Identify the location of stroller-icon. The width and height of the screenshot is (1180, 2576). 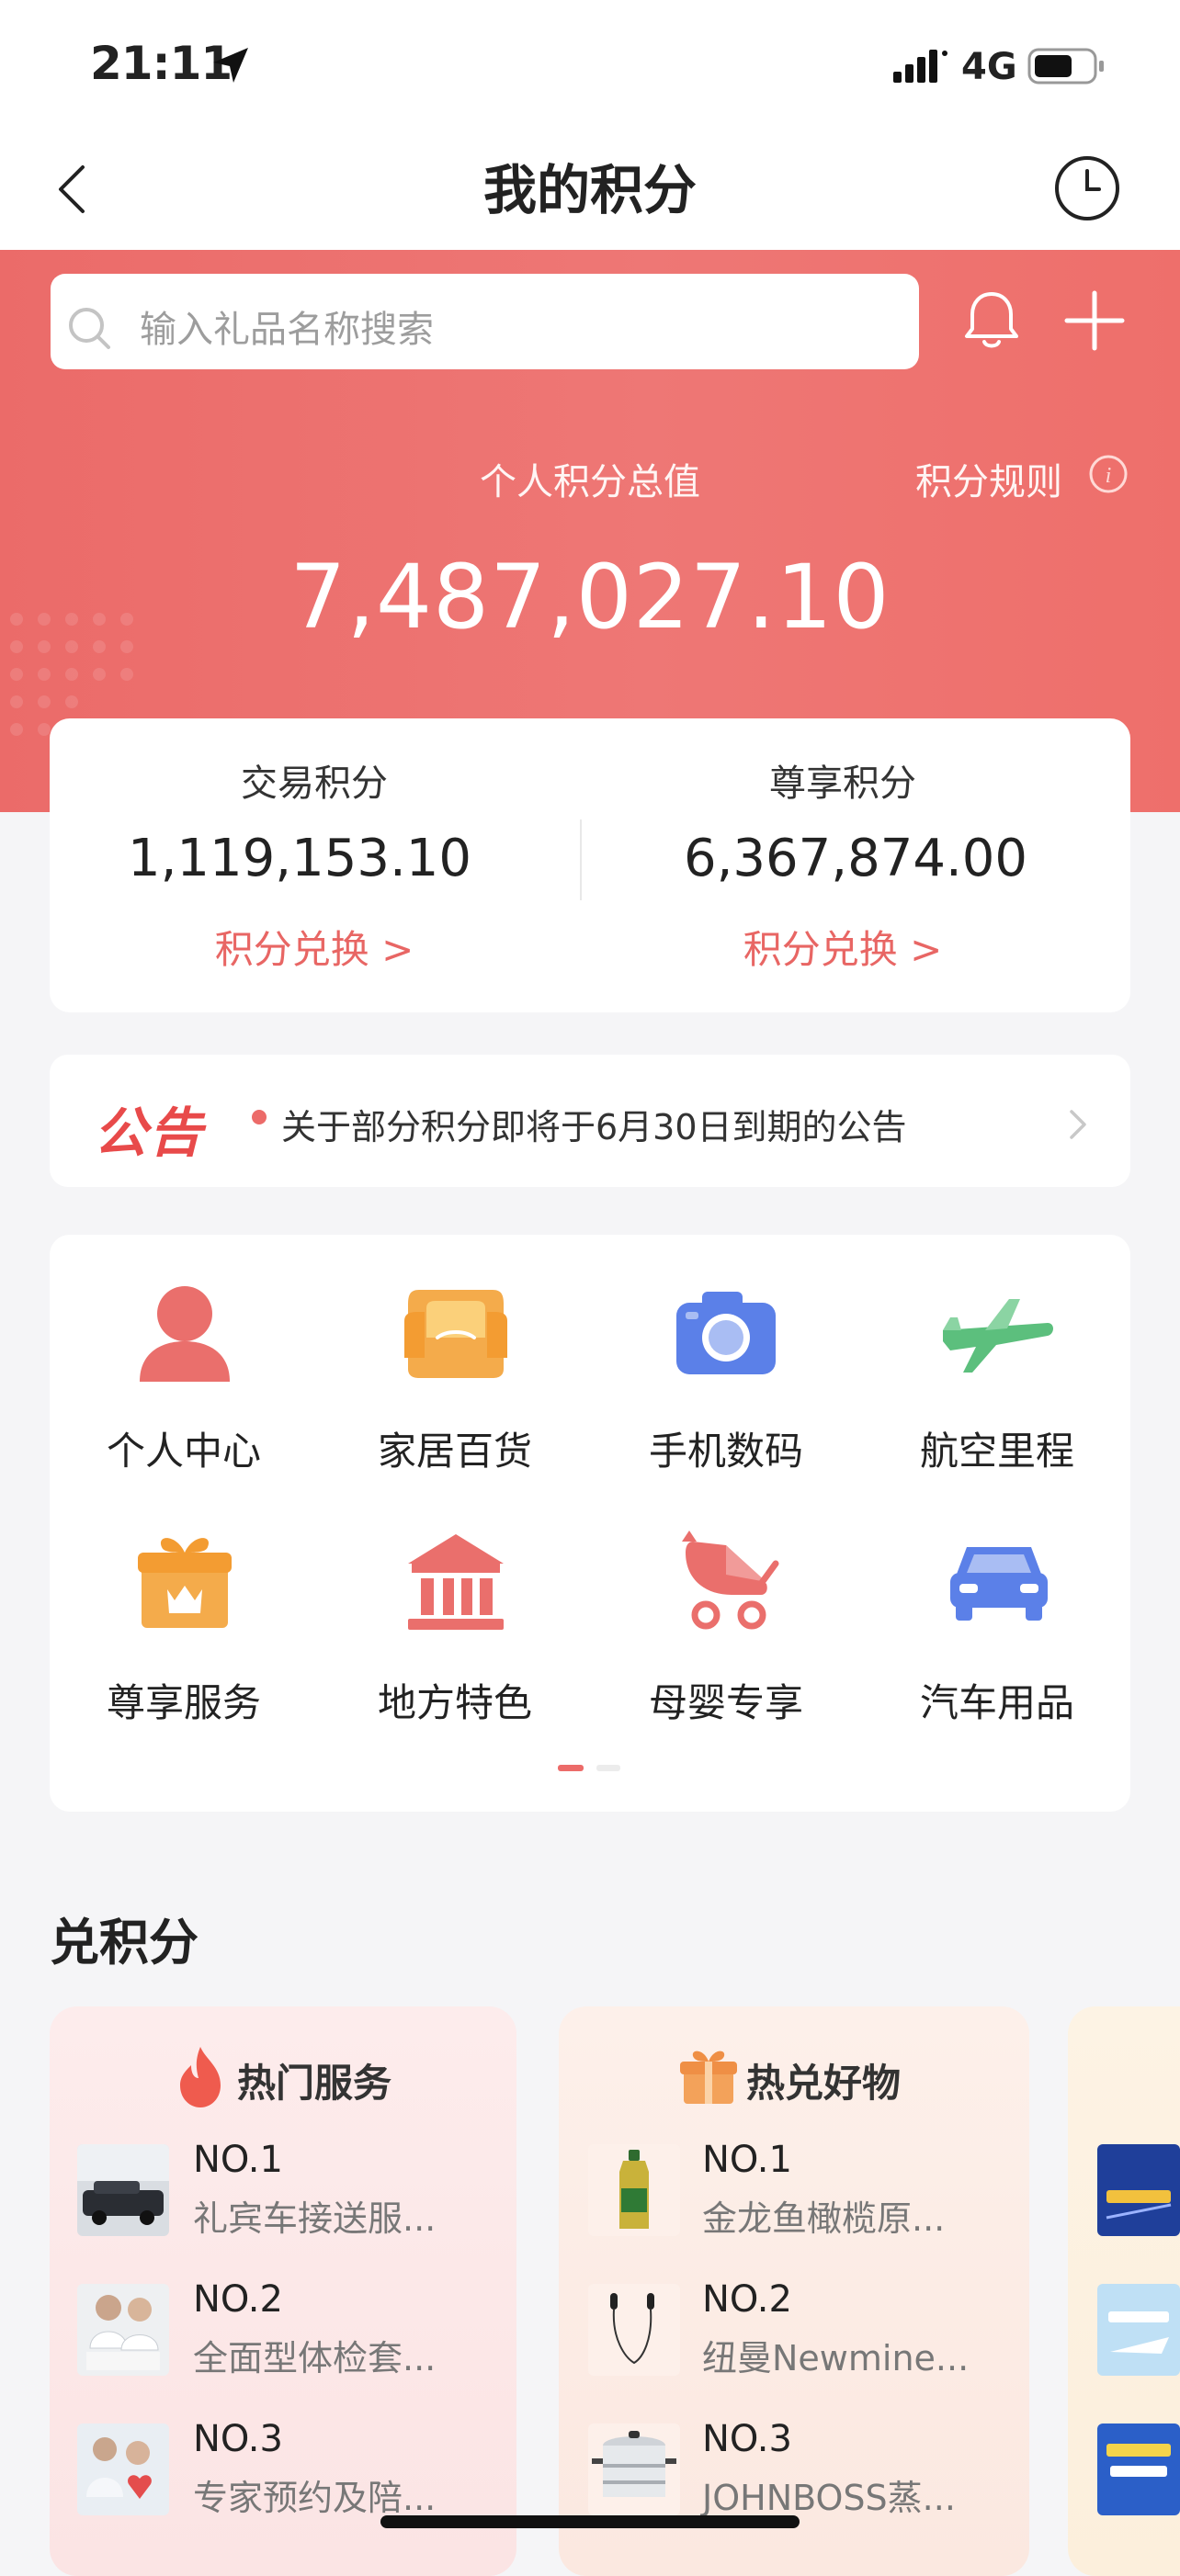
(730, 1580).